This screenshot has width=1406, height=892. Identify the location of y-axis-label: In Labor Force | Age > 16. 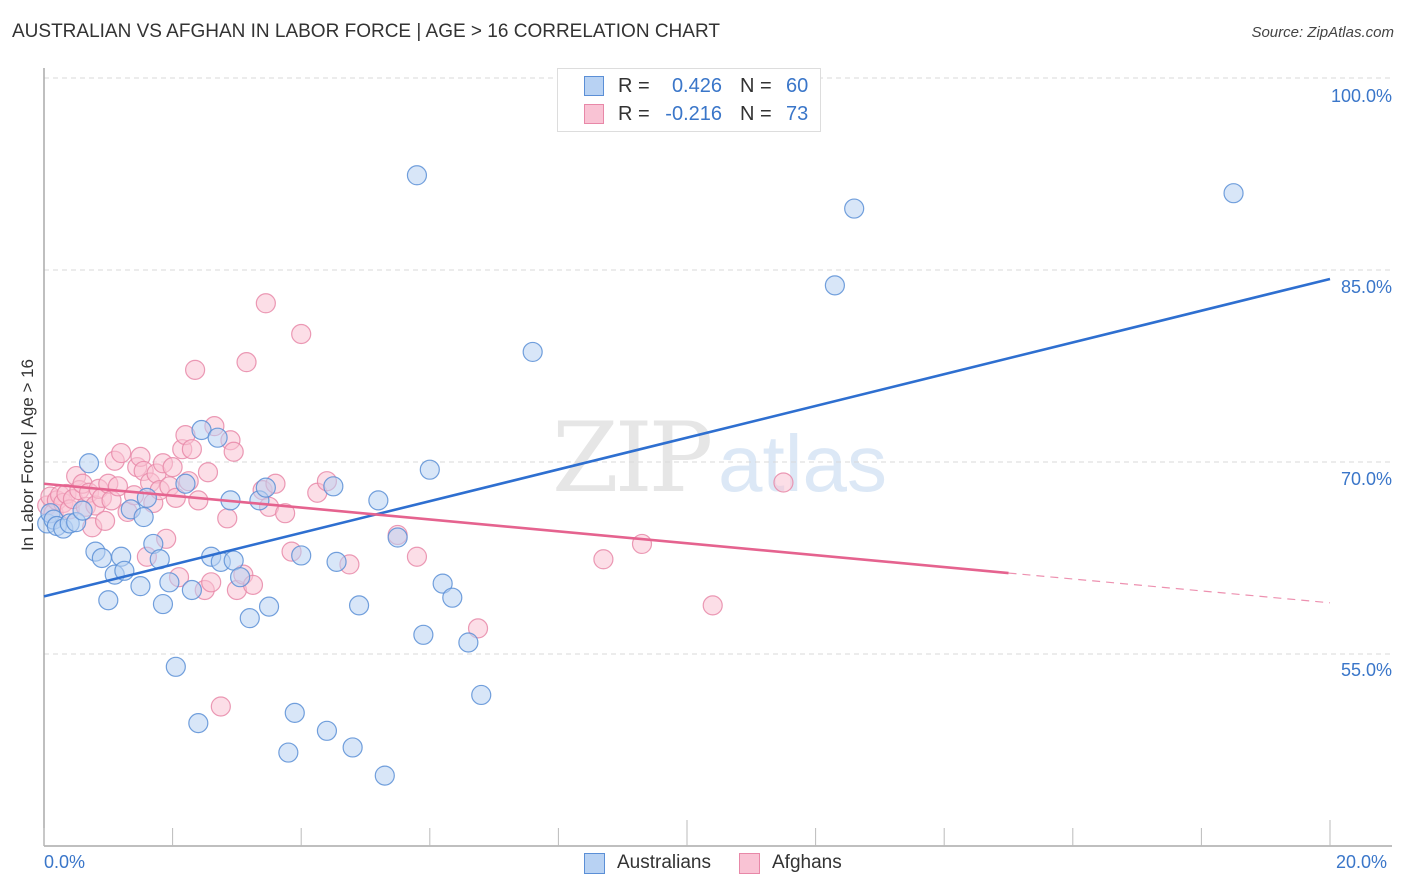
(27, 455).